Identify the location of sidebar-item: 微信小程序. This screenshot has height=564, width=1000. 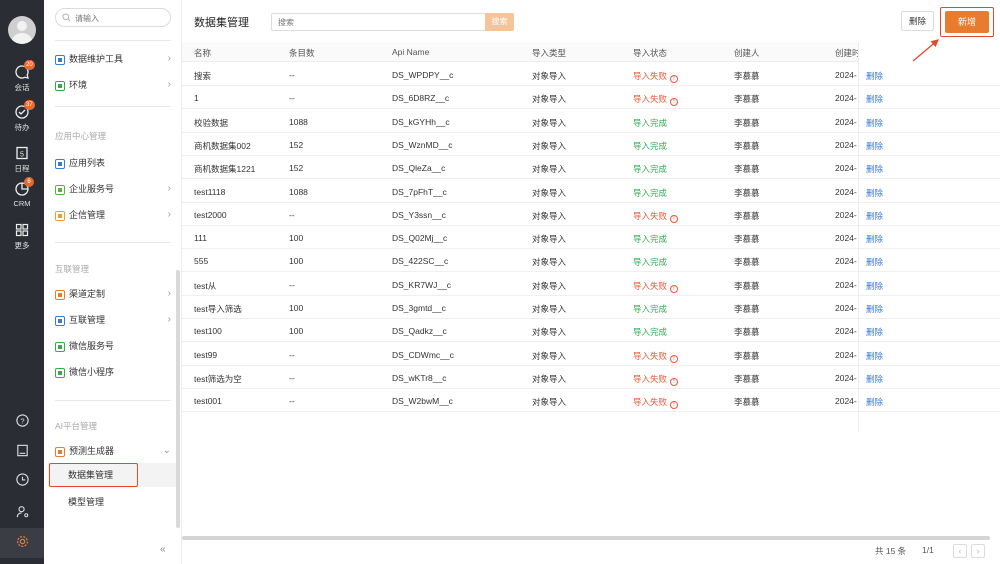
(113, 372).